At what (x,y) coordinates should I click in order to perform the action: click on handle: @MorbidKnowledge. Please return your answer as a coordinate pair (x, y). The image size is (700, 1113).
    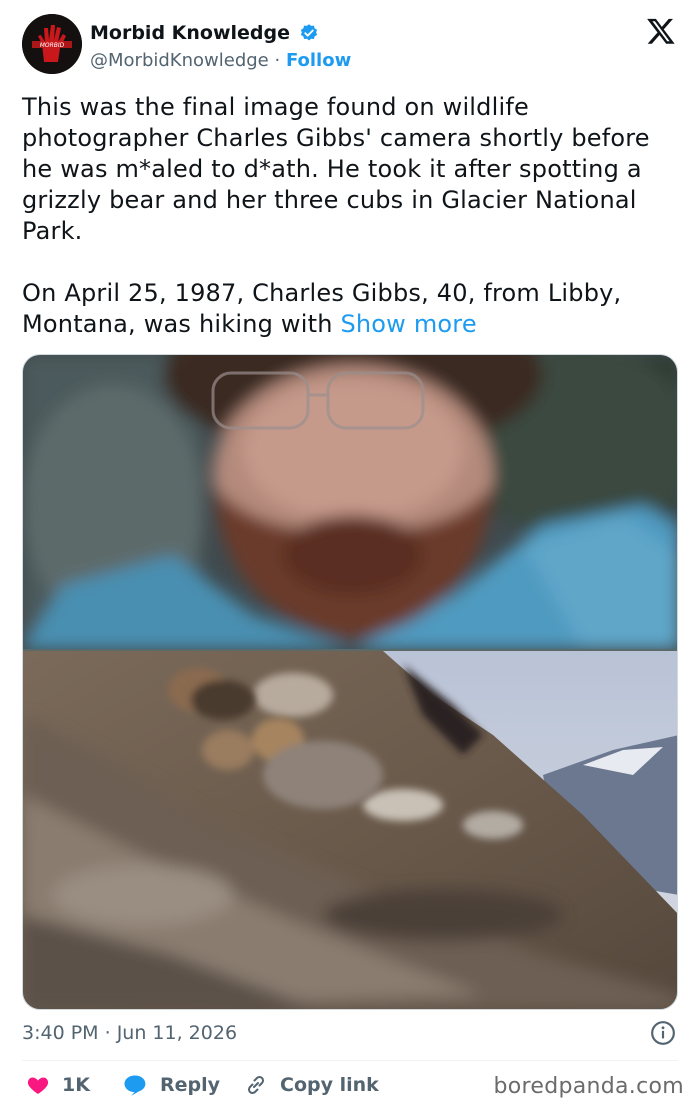
    Looking at the image, I should click on (179, 60).